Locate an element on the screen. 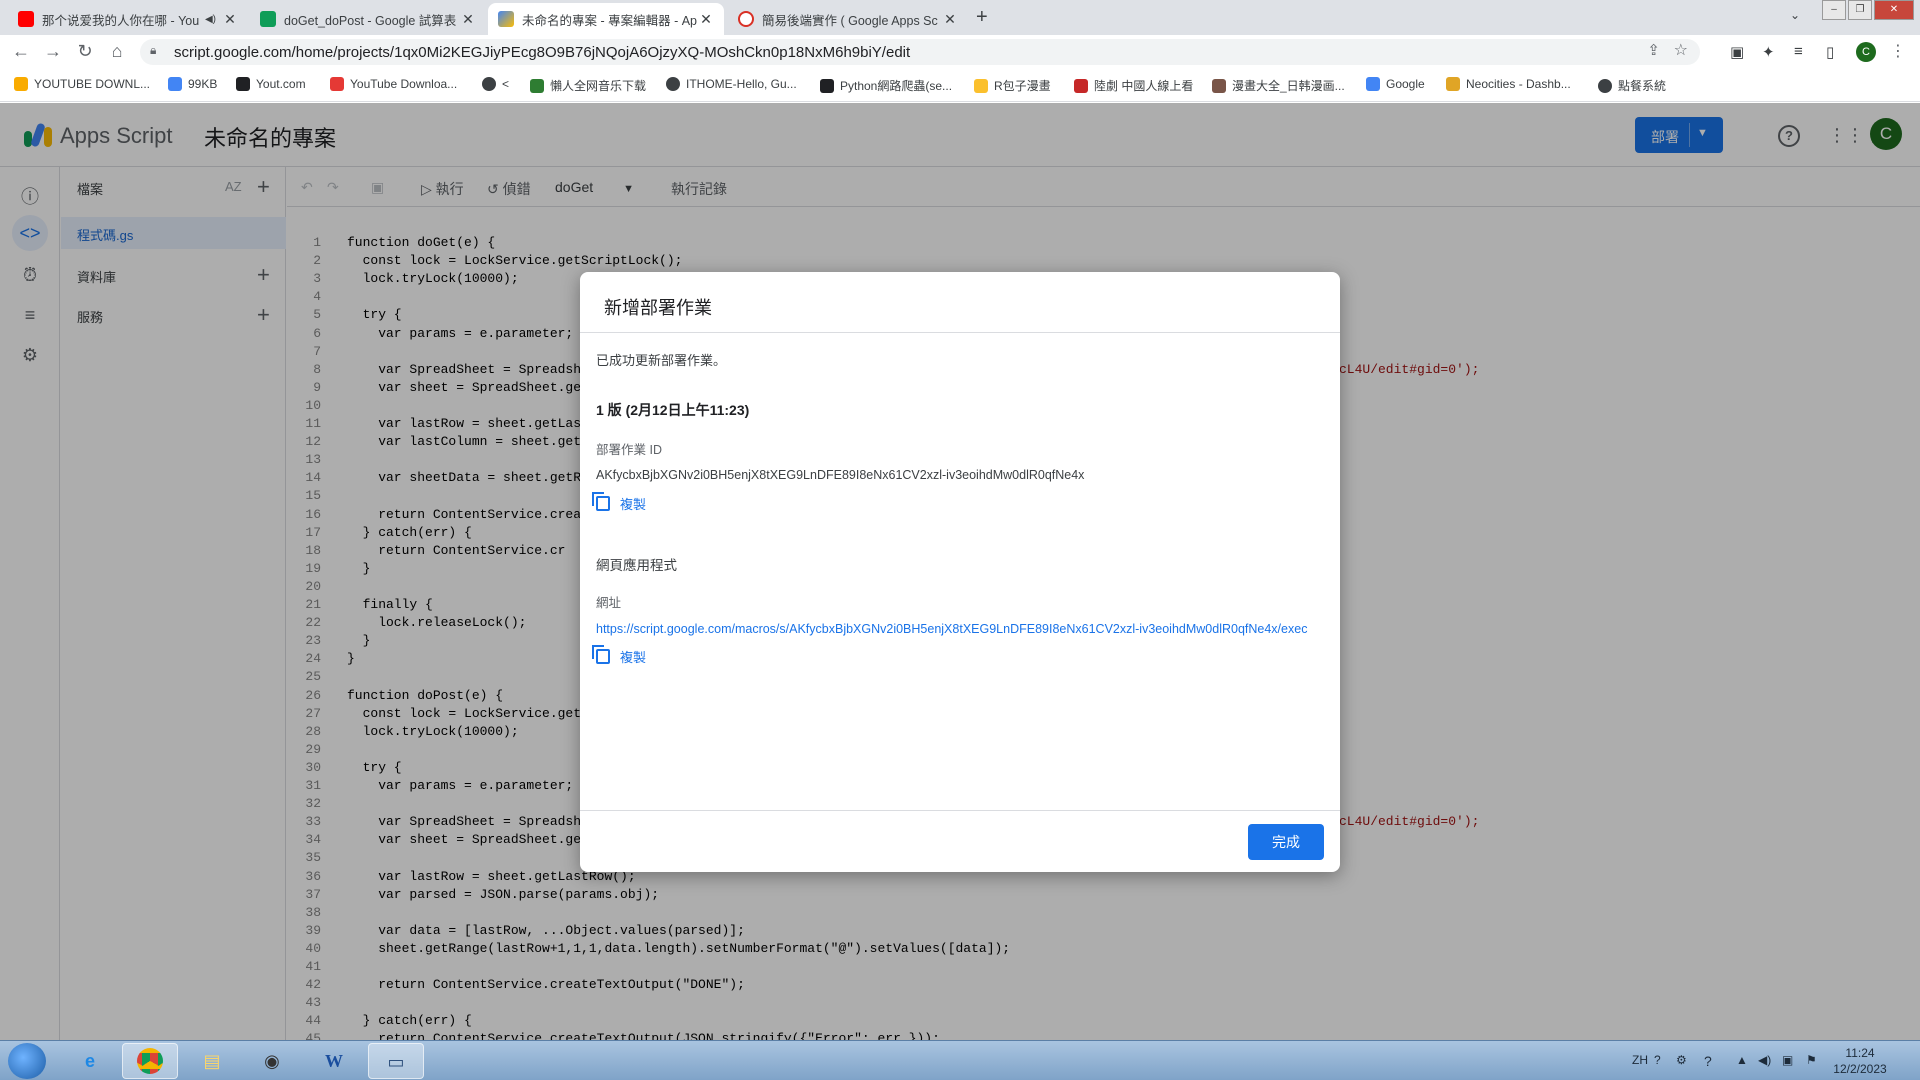 This screenshot has width=1920, height=1080. chrome-taskbar-icon is located at coordinates (150, 1061).